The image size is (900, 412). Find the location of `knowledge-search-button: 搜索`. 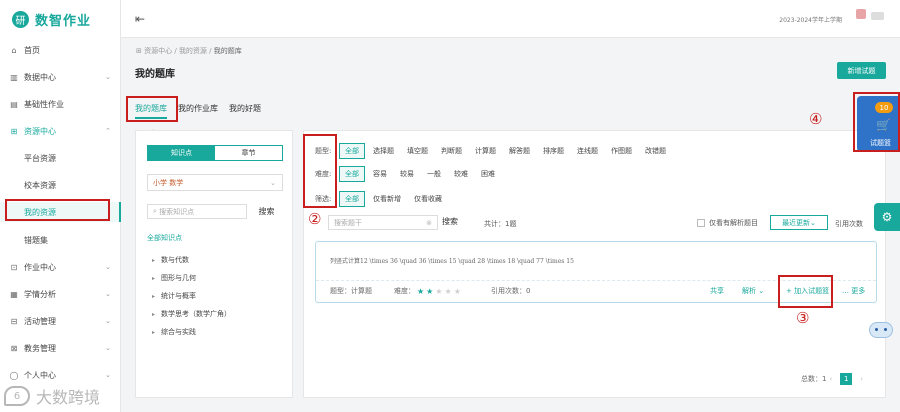

knowledge-search-button: 搜索 is located at coordinates (266, 211).